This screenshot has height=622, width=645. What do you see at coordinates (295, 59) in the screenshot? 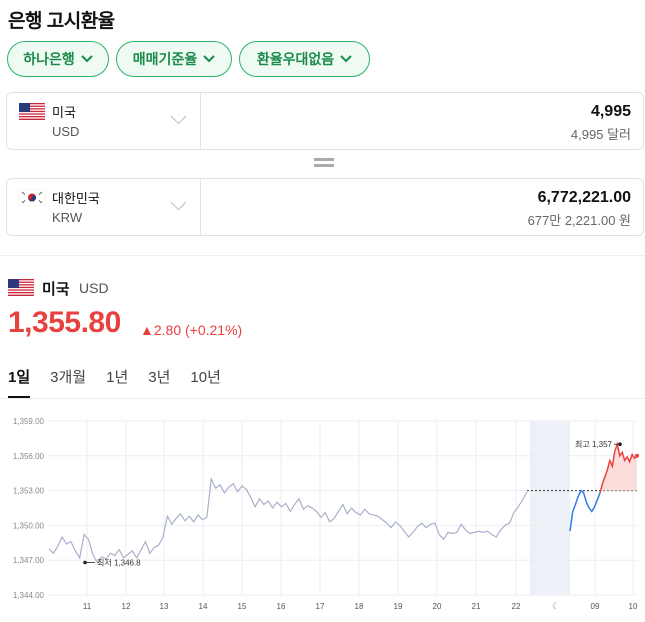
I see `preferential-rate-filter-label: 환율우대없음` at bounding box center [295, 59].